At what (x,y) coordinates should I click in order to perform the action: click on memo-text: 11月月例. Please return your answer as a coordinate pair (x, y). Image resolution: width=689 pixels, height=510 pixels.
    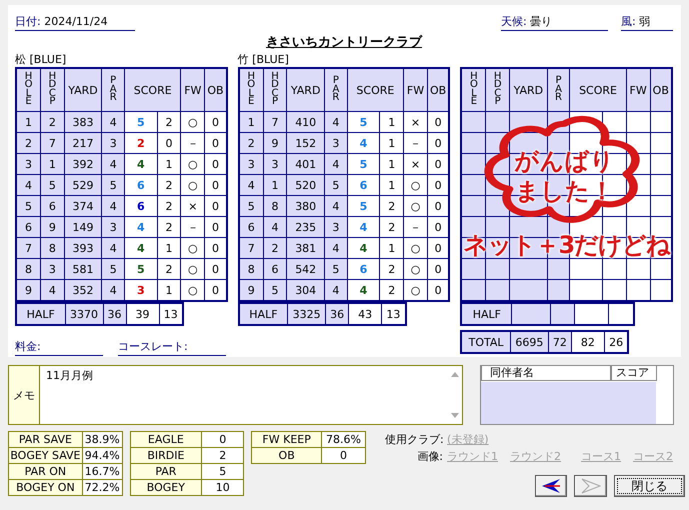
    Looking at the image, I should click on (69, 376).